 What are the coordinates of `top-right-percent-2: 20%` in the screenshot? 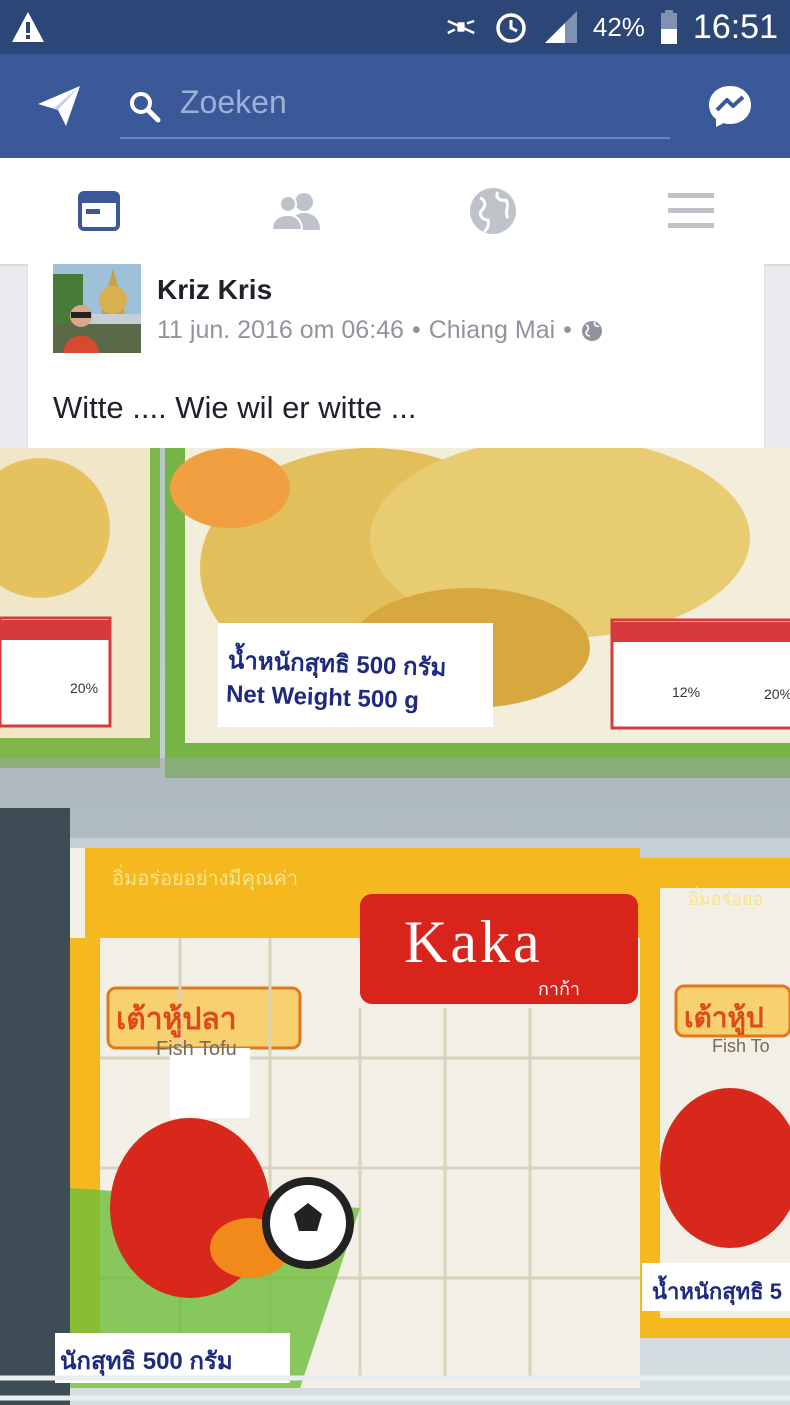 It's located at (777, 694).